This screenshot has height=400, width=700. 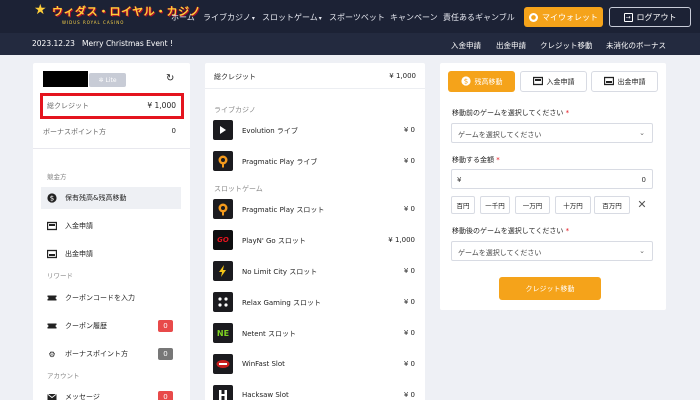 I want to click on subbar-deposit-link: 入金申請, so click(x=466, y=45).